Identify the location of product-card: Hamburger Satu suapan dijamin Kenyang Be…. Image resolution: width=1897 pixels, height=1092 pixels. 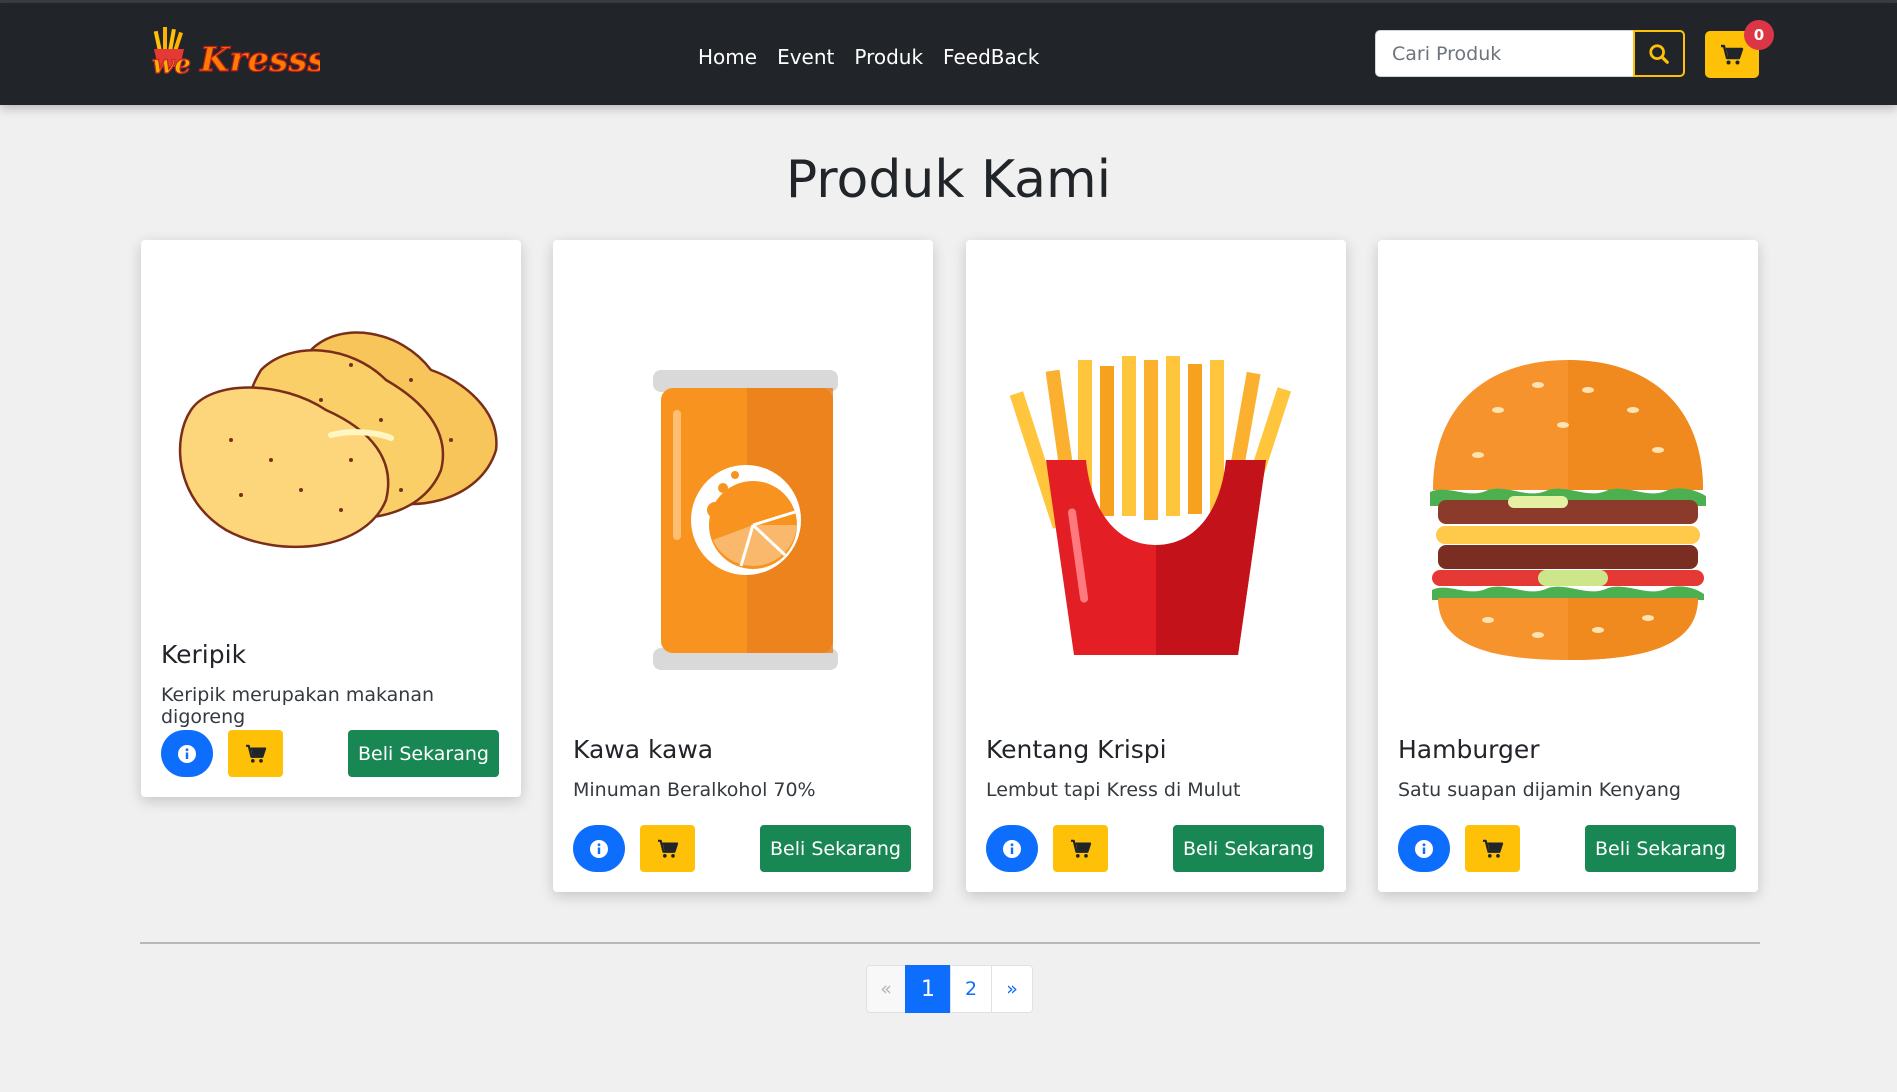
(1568, 566).